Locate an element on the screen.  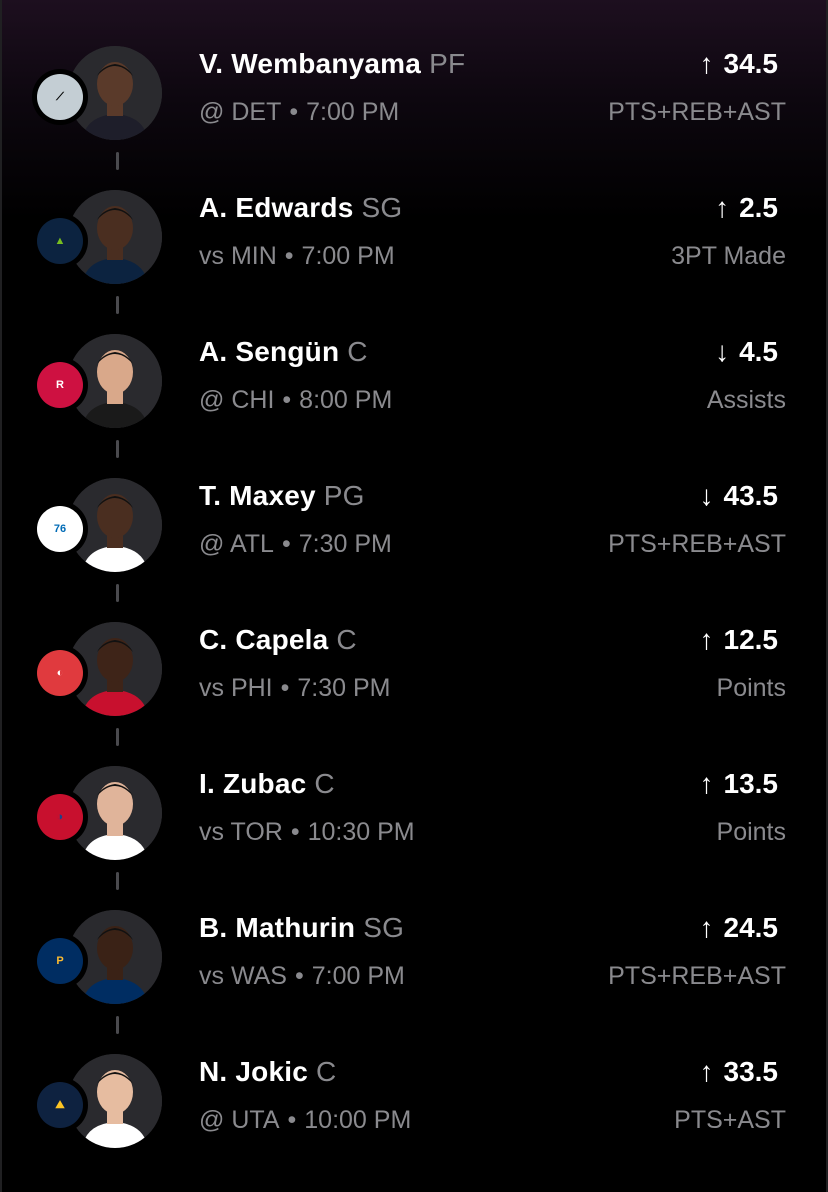
team-logo-mark: ◐ is located at coordinates (60, 673).